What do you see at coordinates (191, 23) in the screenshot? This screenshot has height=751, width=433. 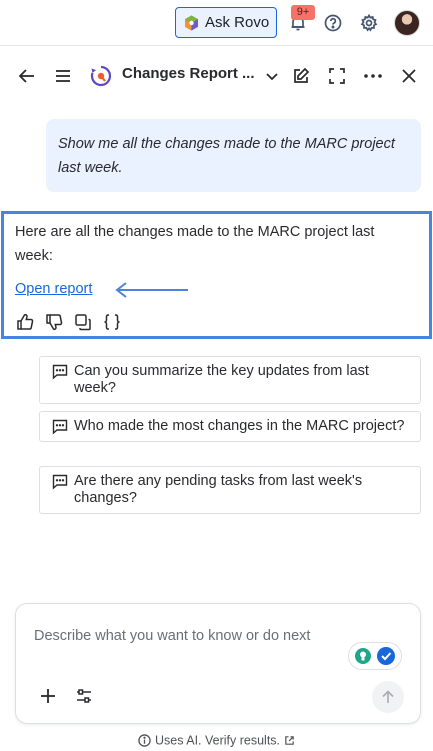 I see `rovo-logo-icon` at bounding box center [191, 23].